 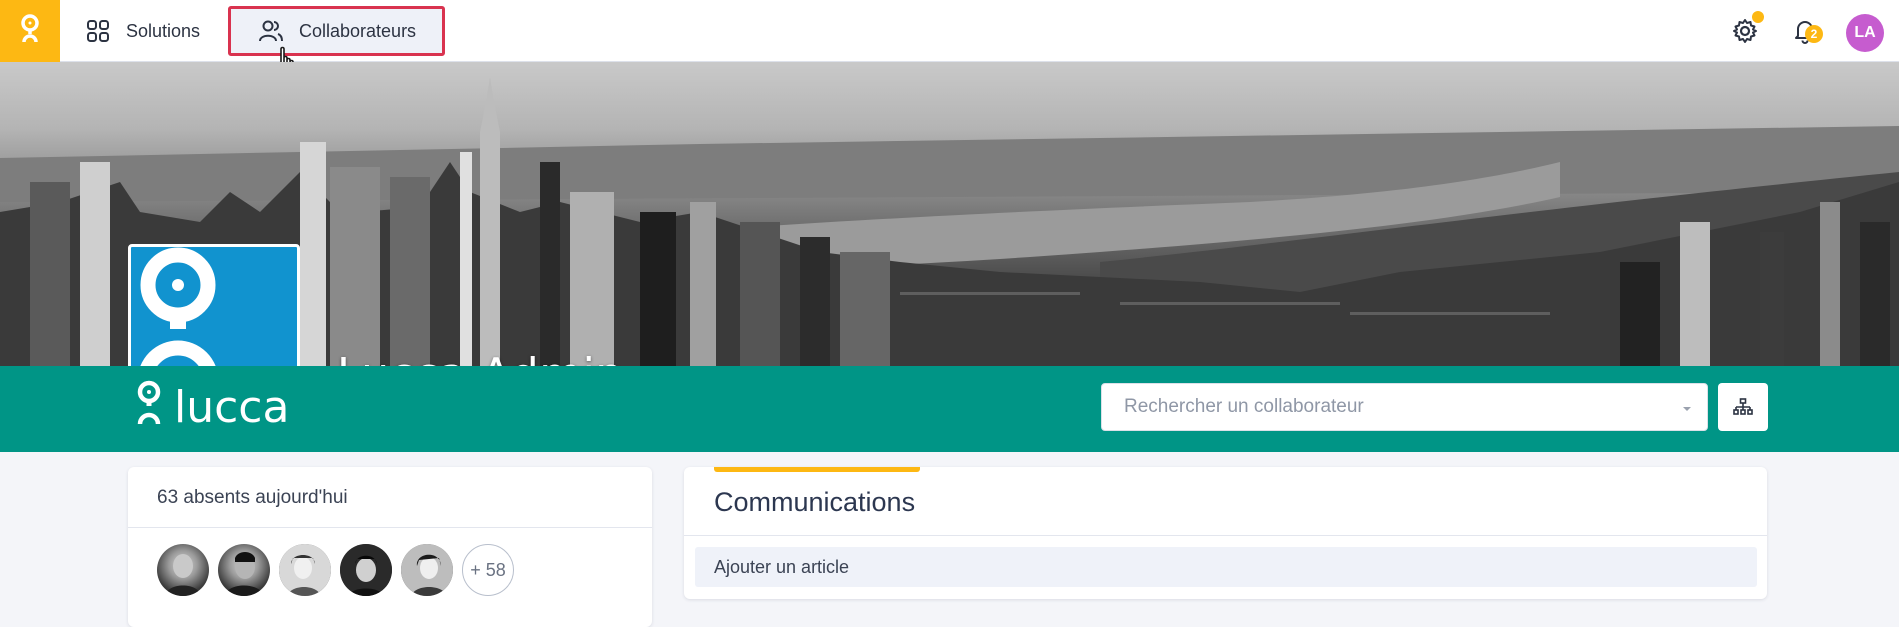 I want to click on company-logo-icon, so click(x=178, y=306).